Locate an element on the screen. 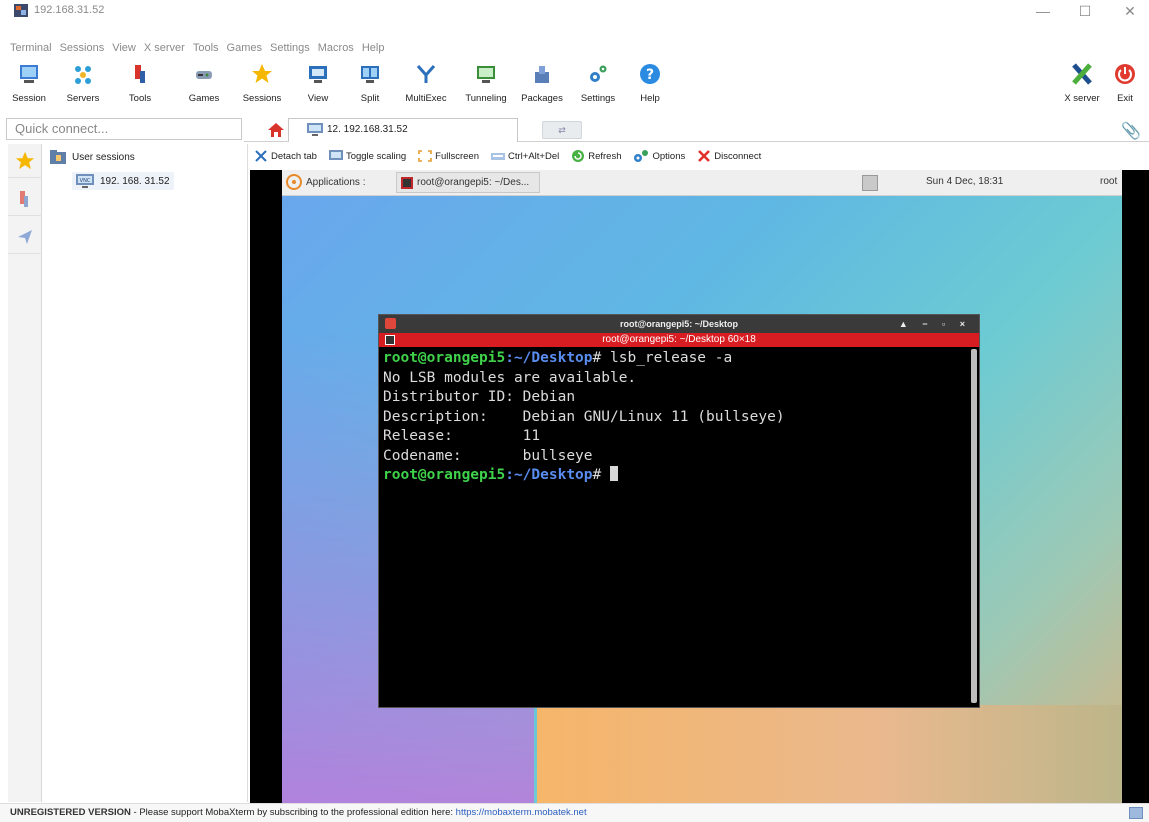 The image size is (1149, 822). user-sessions-folder: User sessions is located at coordinates (92, 157).